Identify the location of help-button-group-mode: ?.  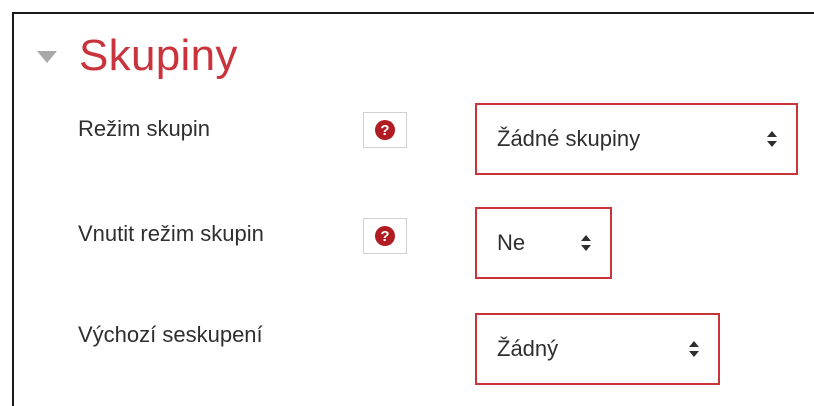
(385, 130).